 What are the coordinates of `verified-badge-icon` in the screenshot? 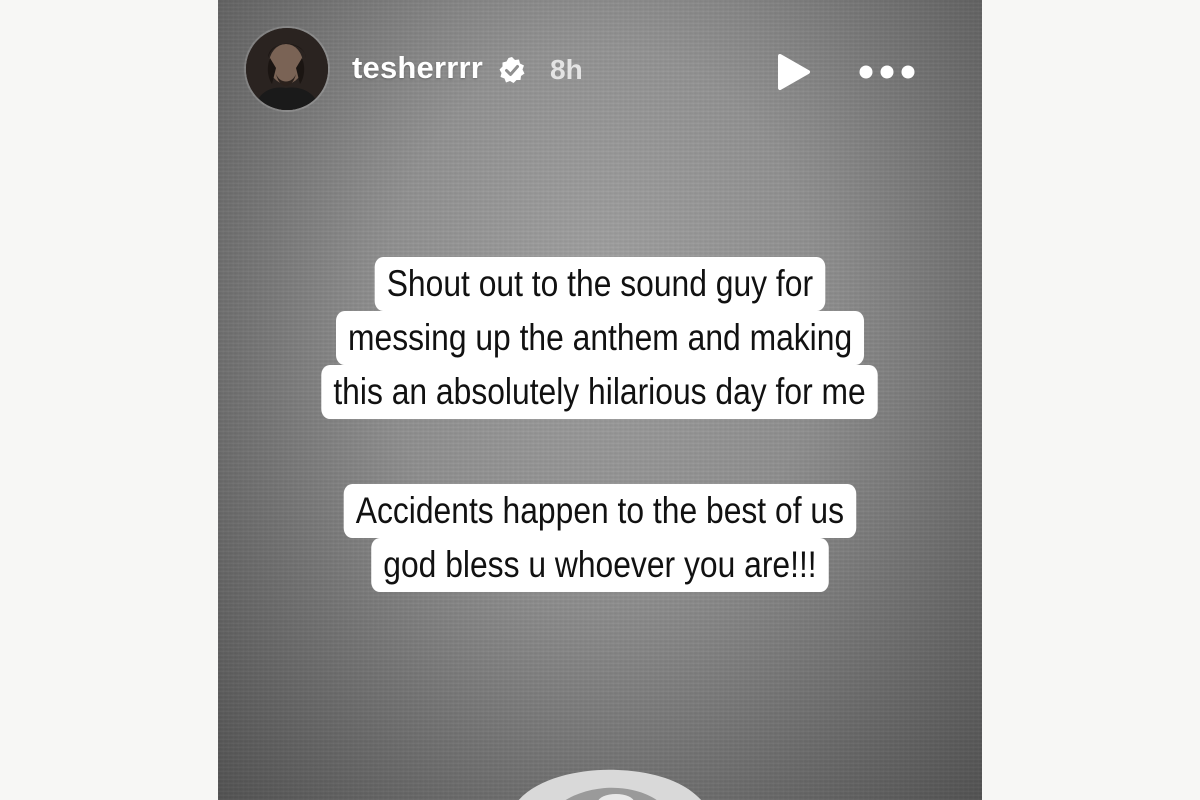 It's located at (512, 70).